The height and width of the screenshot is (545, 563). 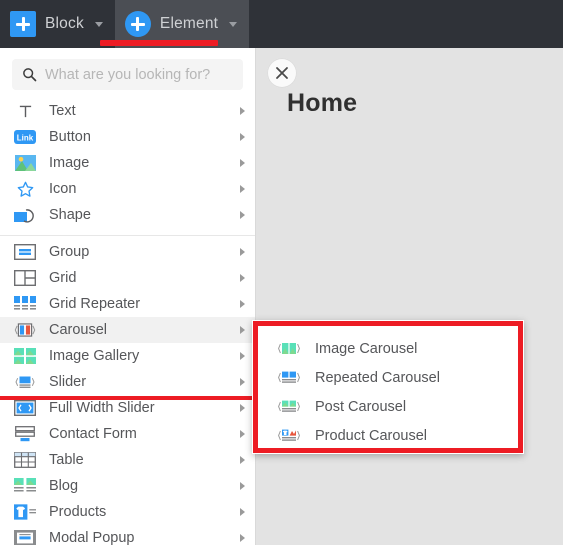 I want to click on menu-item-label: Image, so click(x=69, y=163).